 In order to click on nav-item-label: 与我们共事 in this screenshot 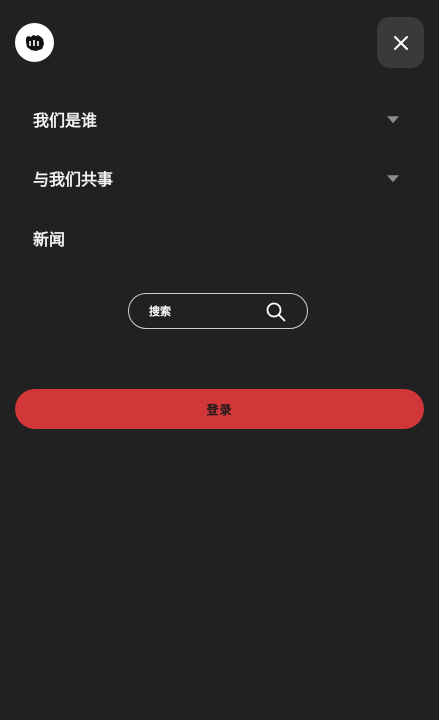, I will do `click(73, 179)`.